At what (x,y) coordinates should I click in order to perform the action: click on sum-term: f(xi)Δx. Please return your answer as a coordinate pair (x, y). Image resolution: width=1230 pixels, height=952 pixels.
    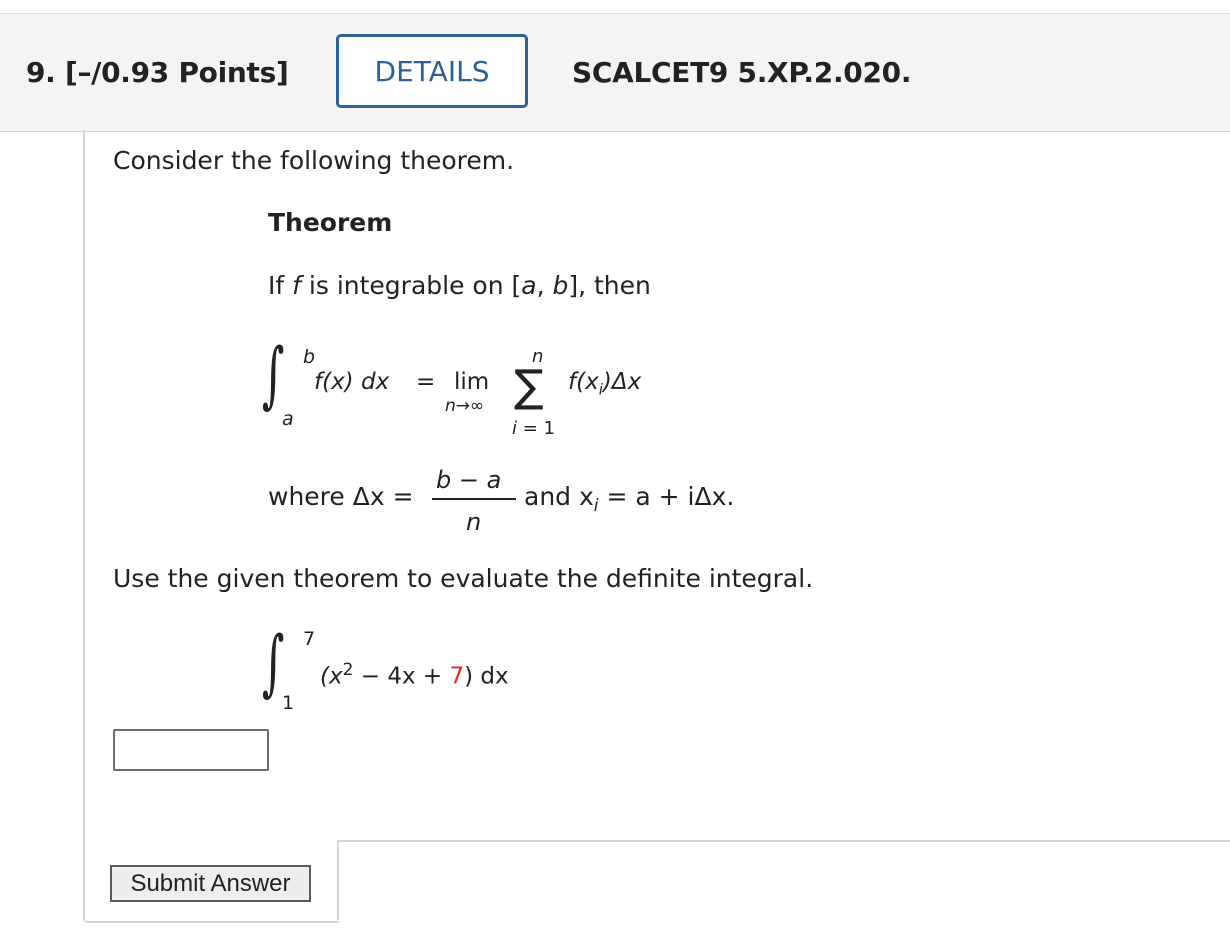
    Looking at the image, I should click on (605, 384).